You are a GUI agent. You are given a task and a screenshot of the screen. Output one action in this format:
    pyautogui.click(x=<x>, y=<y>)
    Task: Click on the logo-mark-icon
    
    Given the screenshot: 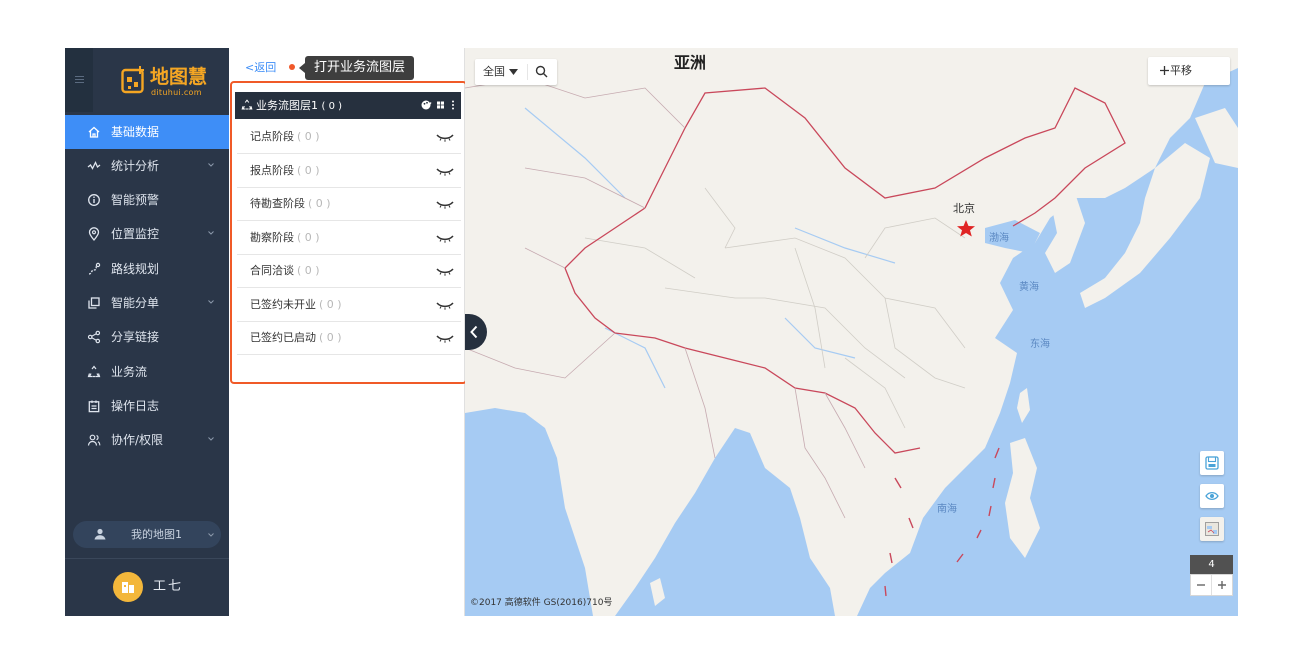 What is the action you would take?
    pyautogui.click(x=132, y=80)
    